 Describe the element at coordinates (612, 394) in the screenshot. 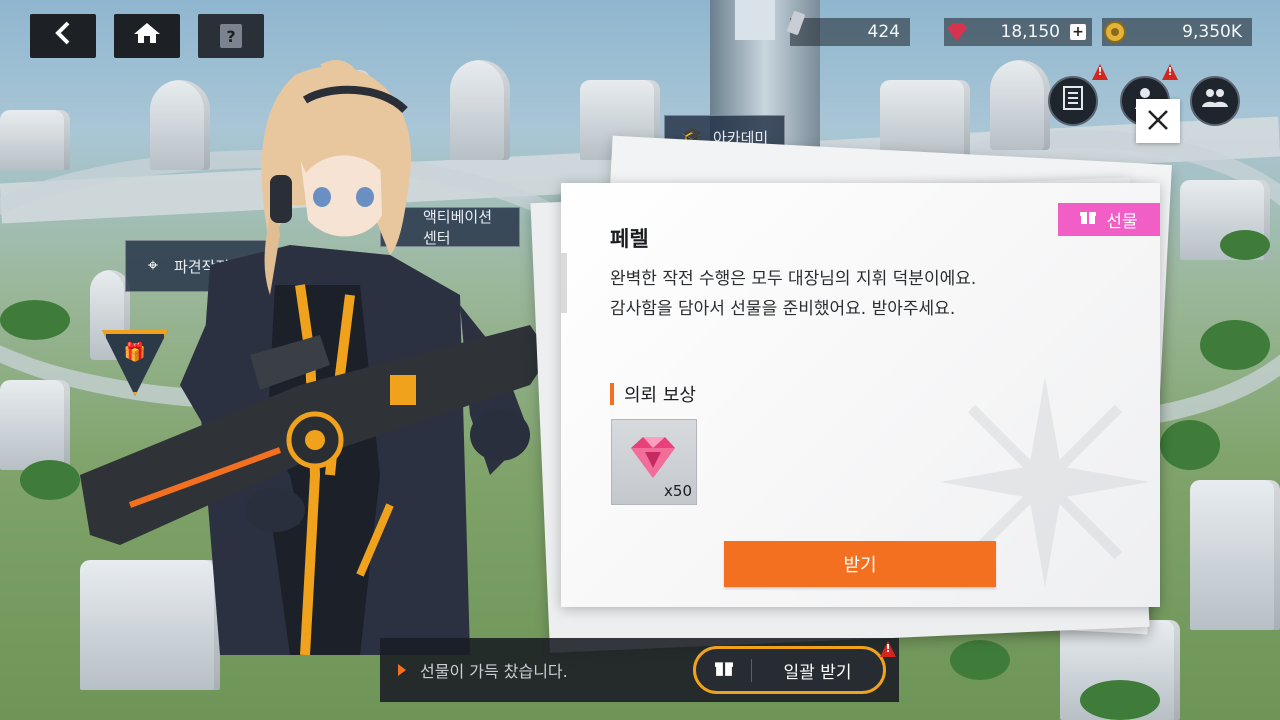

I see `section-bar` at that location.